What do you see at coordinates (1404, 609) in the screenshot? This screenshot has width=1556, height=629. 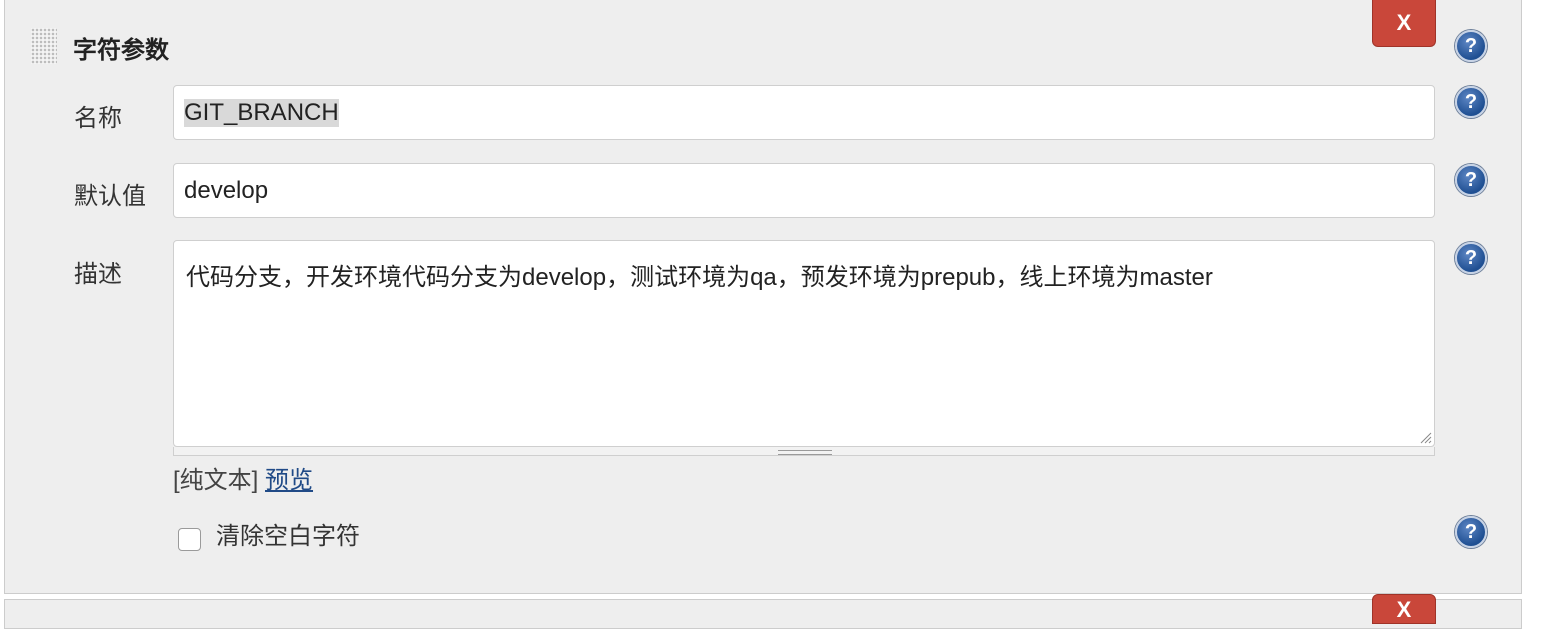 I see `next-delete-parameter-button: X` at bounding box center [1404, 609].